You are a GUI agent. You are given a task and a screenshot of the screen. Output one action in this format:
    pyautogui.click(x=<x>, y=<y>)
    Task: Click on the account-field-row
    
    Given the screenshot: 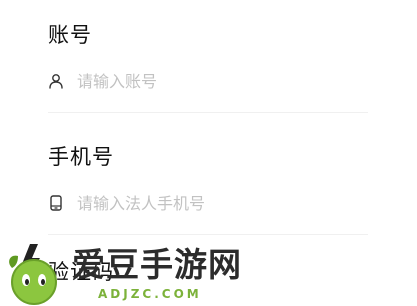 What is the action you would take?
    pyautogui.click(x=208, y=81)
    